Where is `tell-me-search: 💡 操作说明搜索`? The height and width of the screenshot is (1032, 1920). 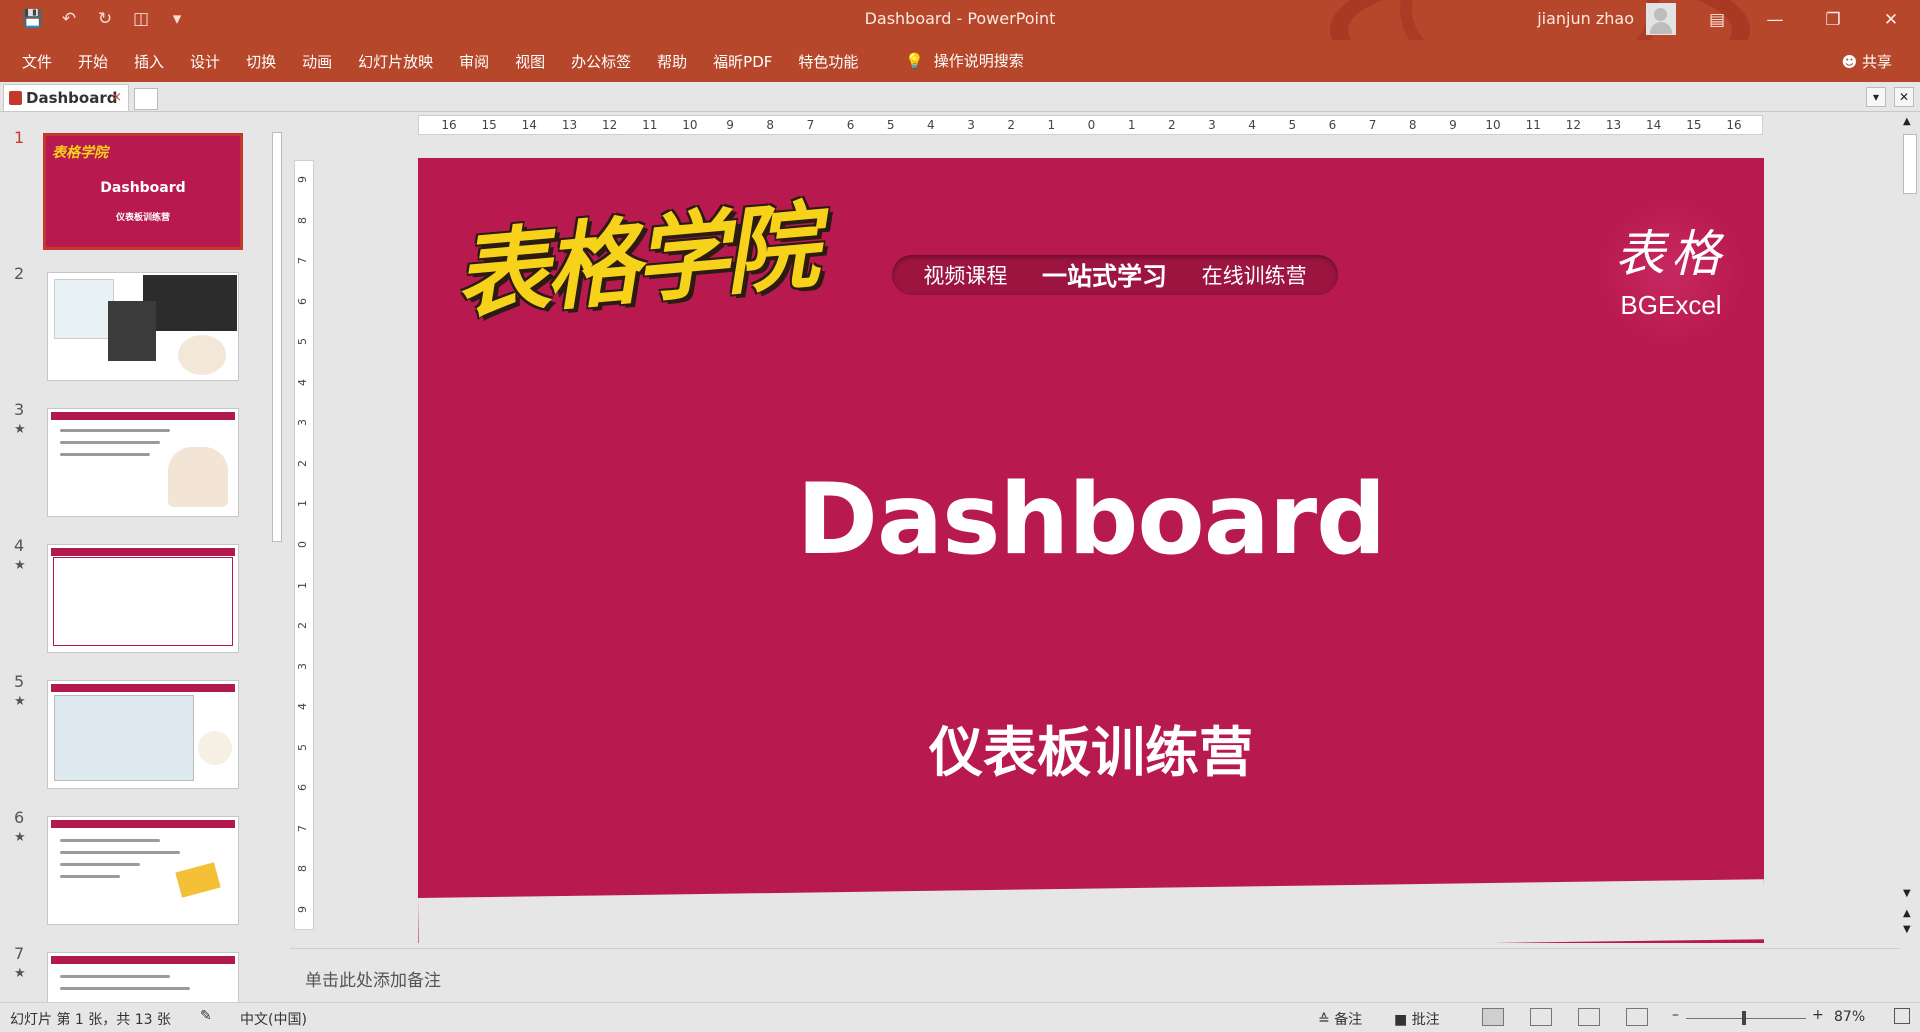 tell-me-search: 💡 操作说明搜索 is located at coordinates (964, 60).